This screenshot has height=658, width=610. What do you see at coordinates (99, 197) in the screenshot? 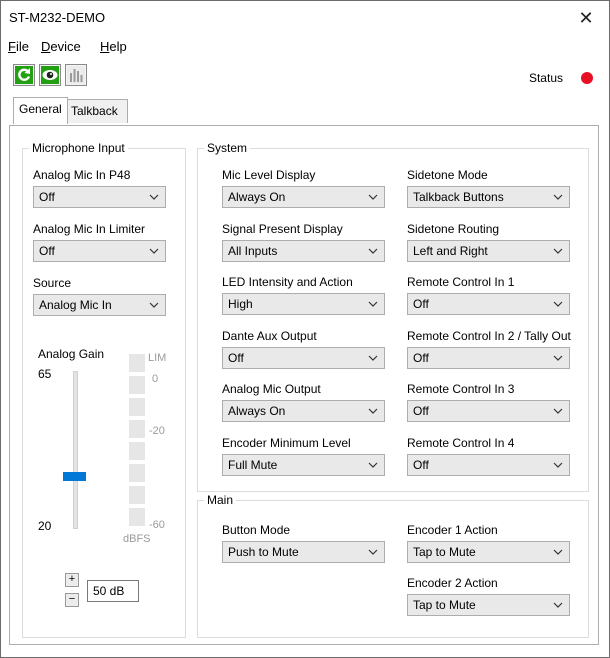
I see `analog-mic-p48-select: Off` at bounding box center [99, 197].